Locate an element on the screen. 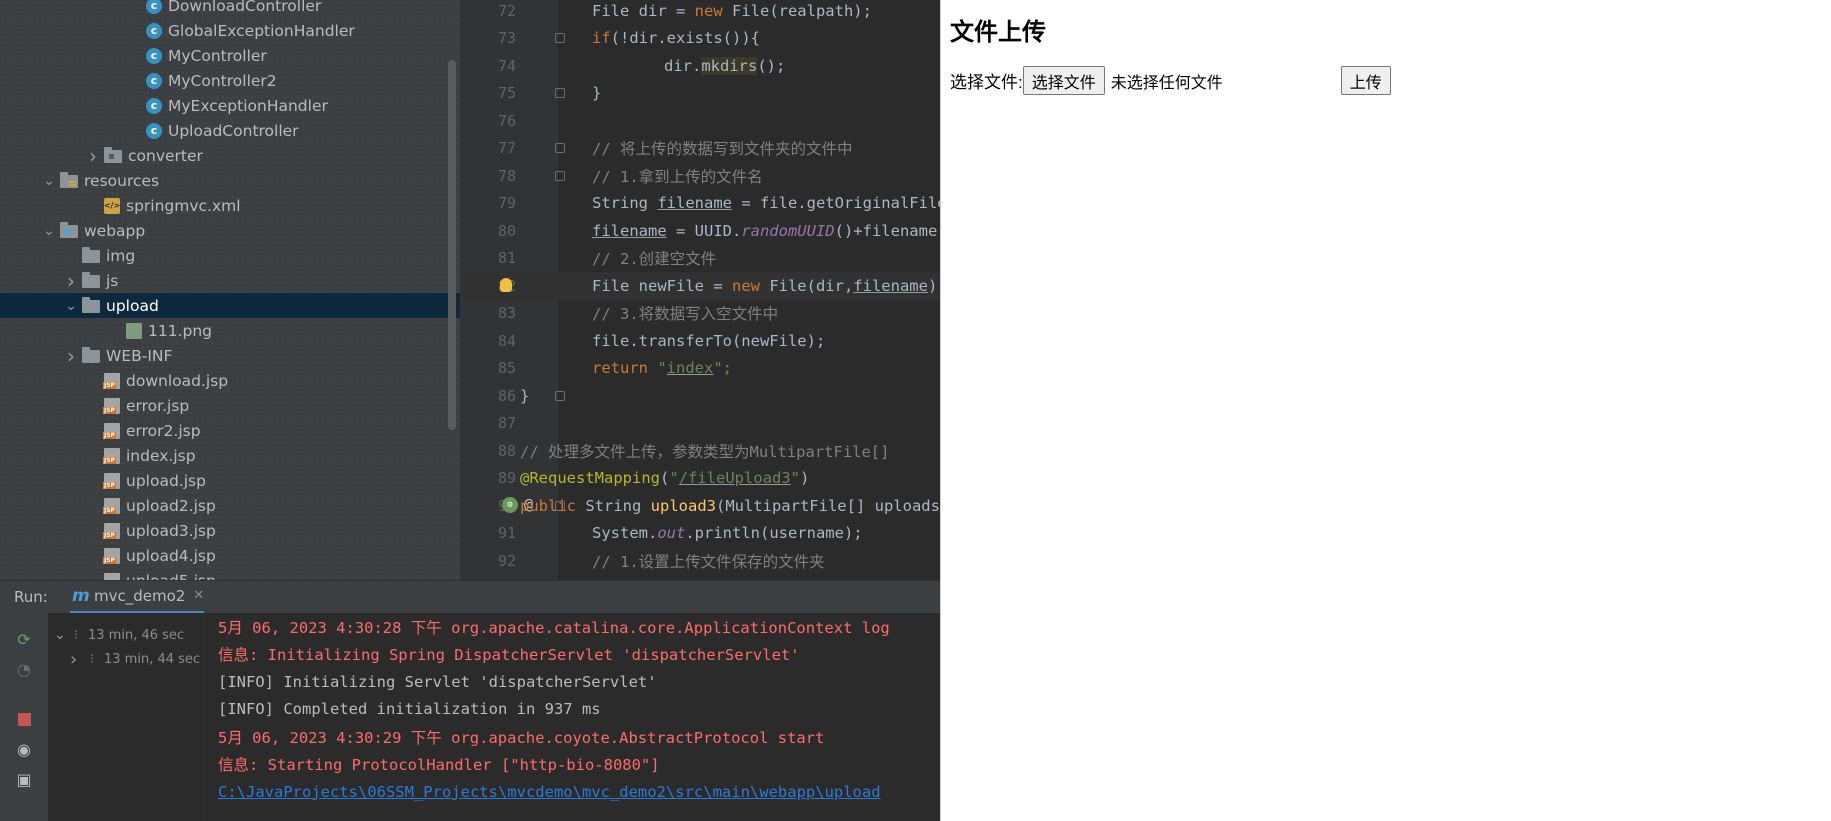  tree-item-downloadcontroller: c DownloadController is located at coordinates (230, 9).